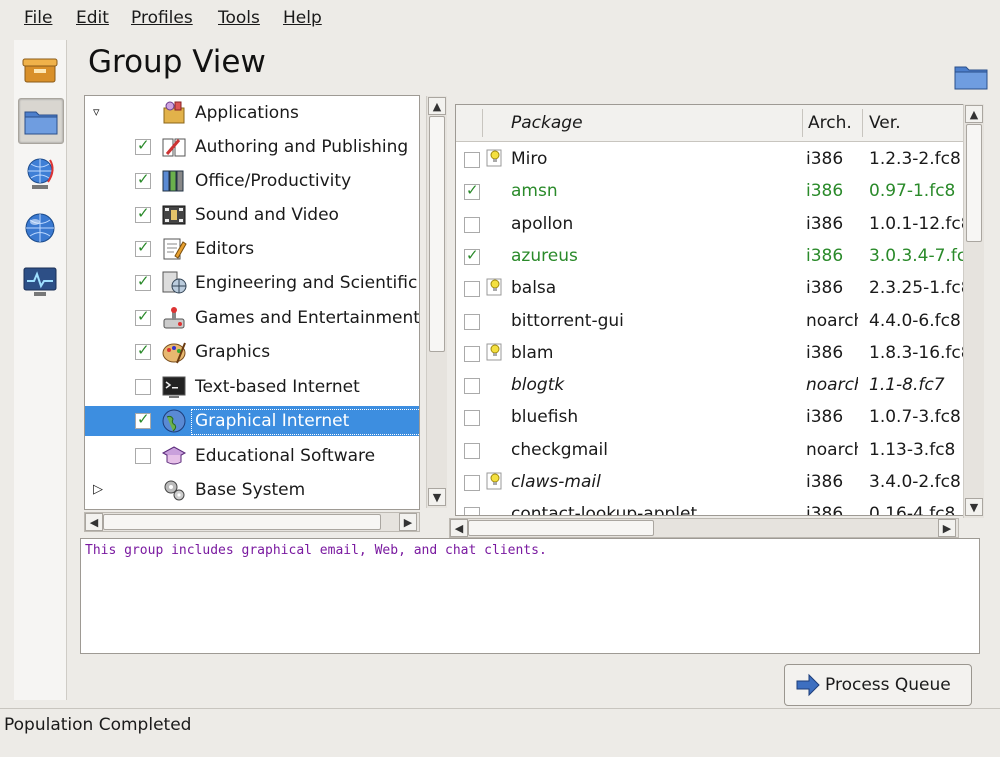 This screenshot has width=1000, height=757. What do you see at coordinates (96, 112) in the screenshot?
I see `expander-expanded-icon: ▿` at bounding box center [96, 112].